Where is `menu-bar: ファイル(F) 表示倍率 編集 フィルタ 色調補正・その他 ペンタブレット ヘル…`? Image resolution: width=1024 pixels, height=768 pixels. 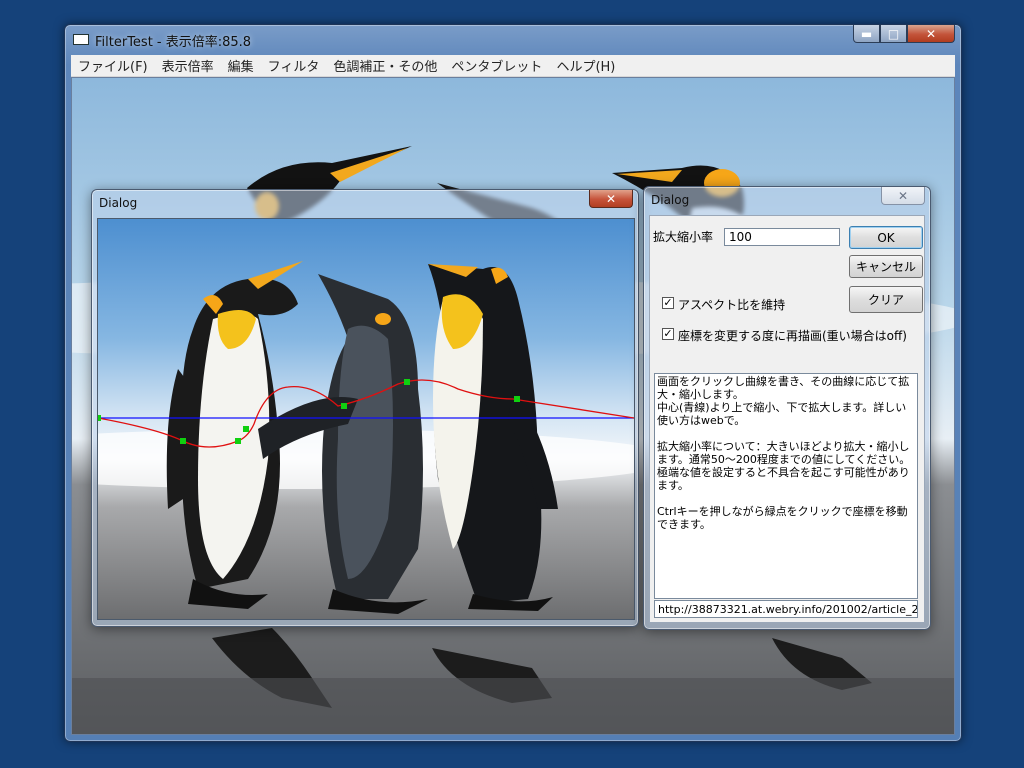
menu-bar: ファイル(F) 表示倍率 編集 フィルタ 色調補正・その他 ペンタブレット ヘル… is located at coordinates (513, 66).